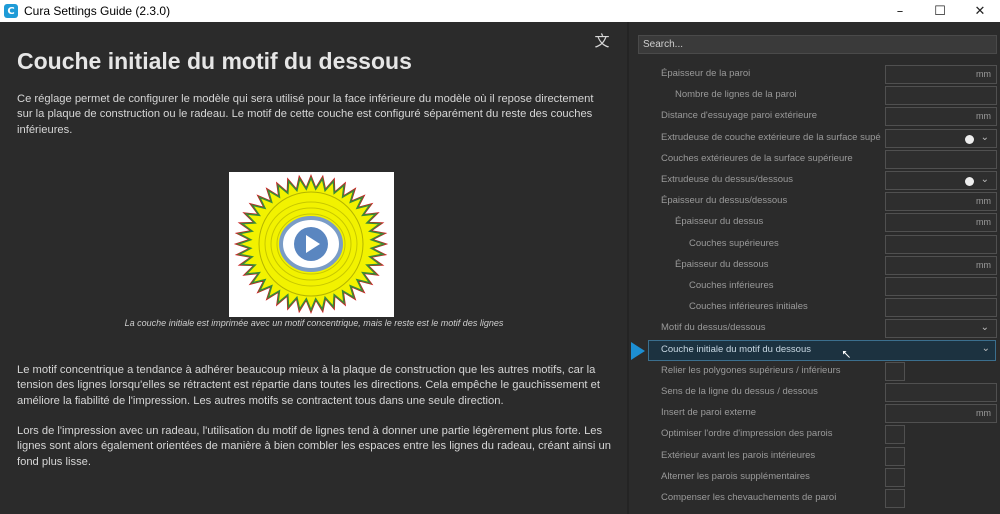 The image size is (1000, 514). I want to click on setting-row: Compenser les chevauchements de paroi, so click(814, 498).